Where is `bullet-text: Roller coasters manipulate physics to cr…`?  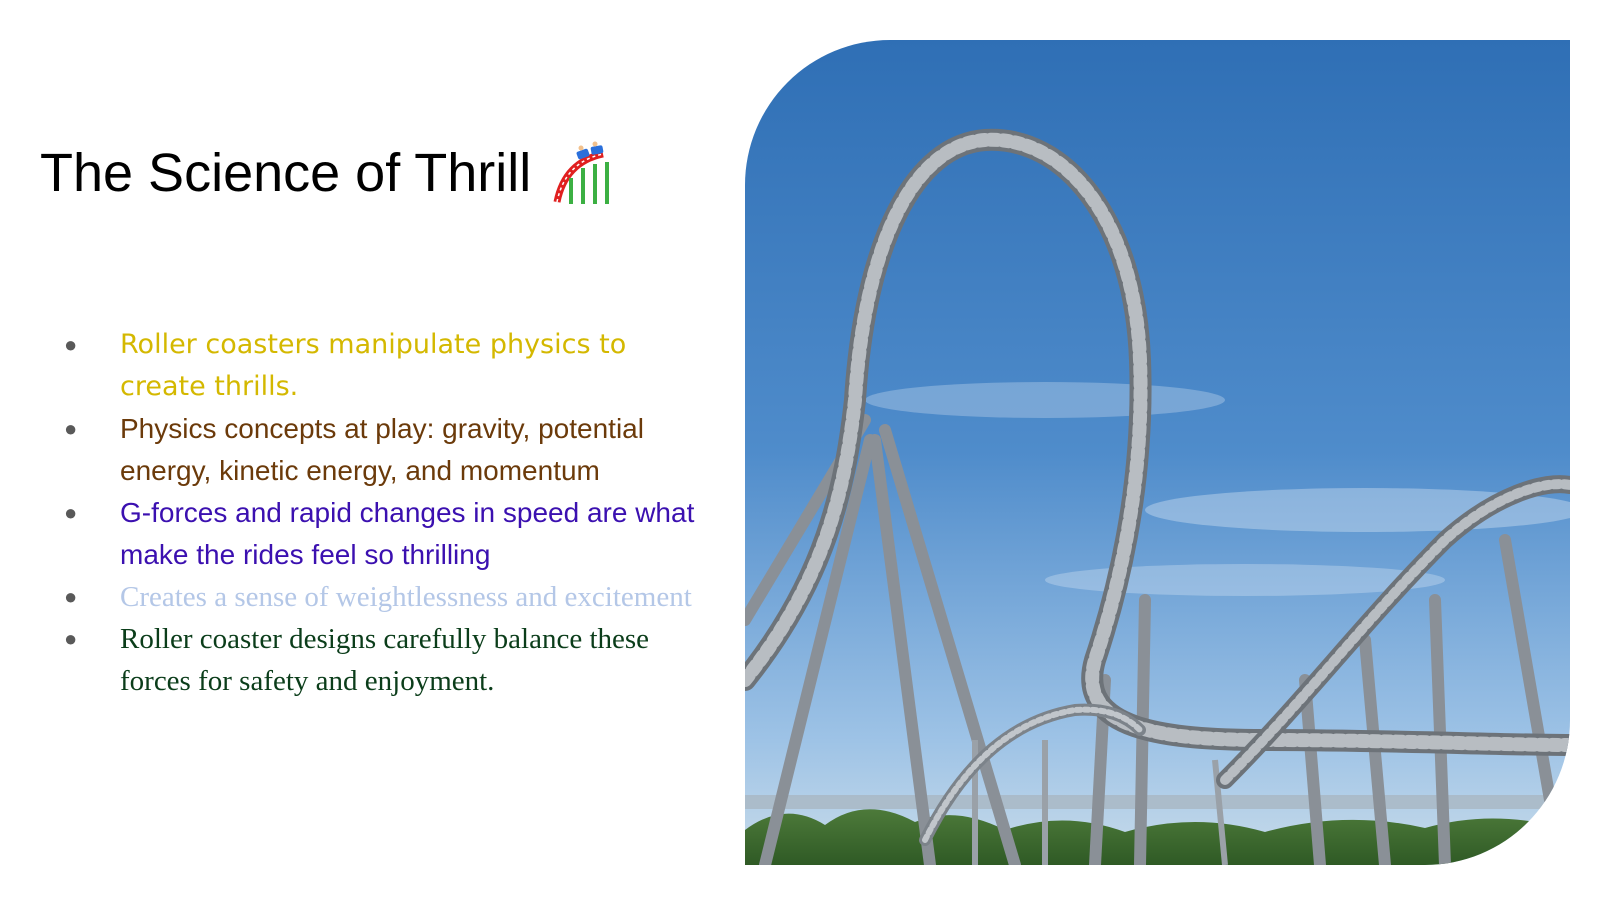
bullet-text: Roller coasters manipulate physics to cr… is located at coordinates (373, 365).